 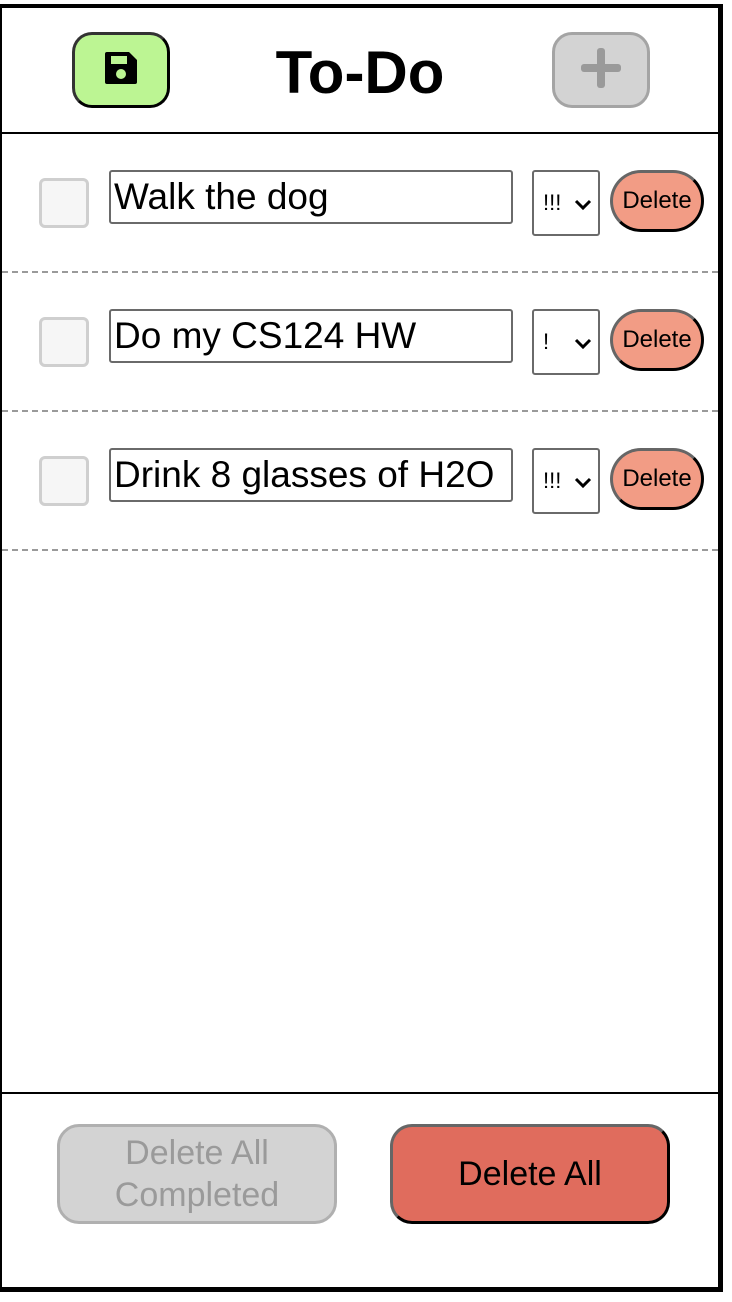 What do you see at coordinates (197, 1195) in the screenshot?
I see `delete-completed-label-line2: Completed` at bounding box center [197, 1195].